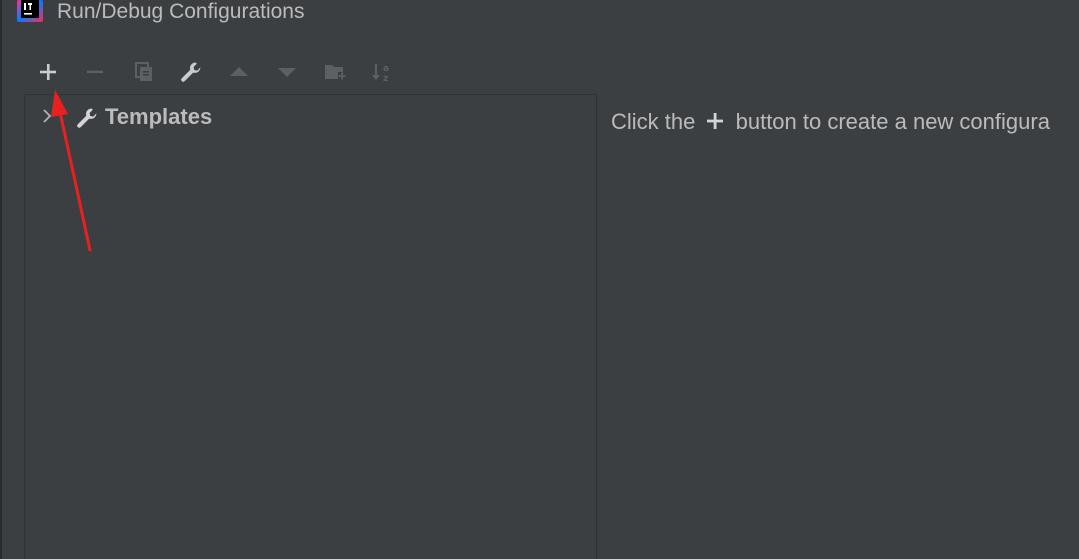  I want to click on move-down-button, so click(287, 72).